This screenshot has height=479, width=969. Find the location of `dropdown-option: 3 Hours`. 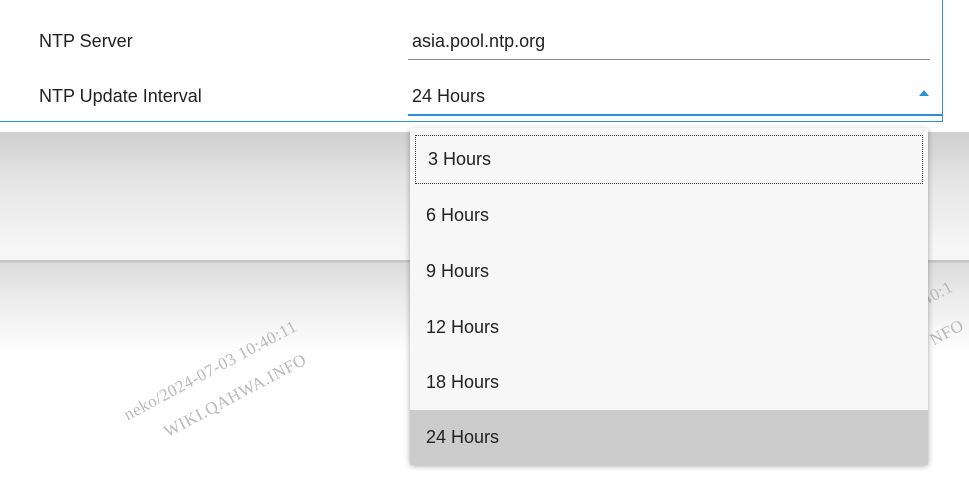

dropdown-option: 3 Hours is located at coordinates (669, 159).